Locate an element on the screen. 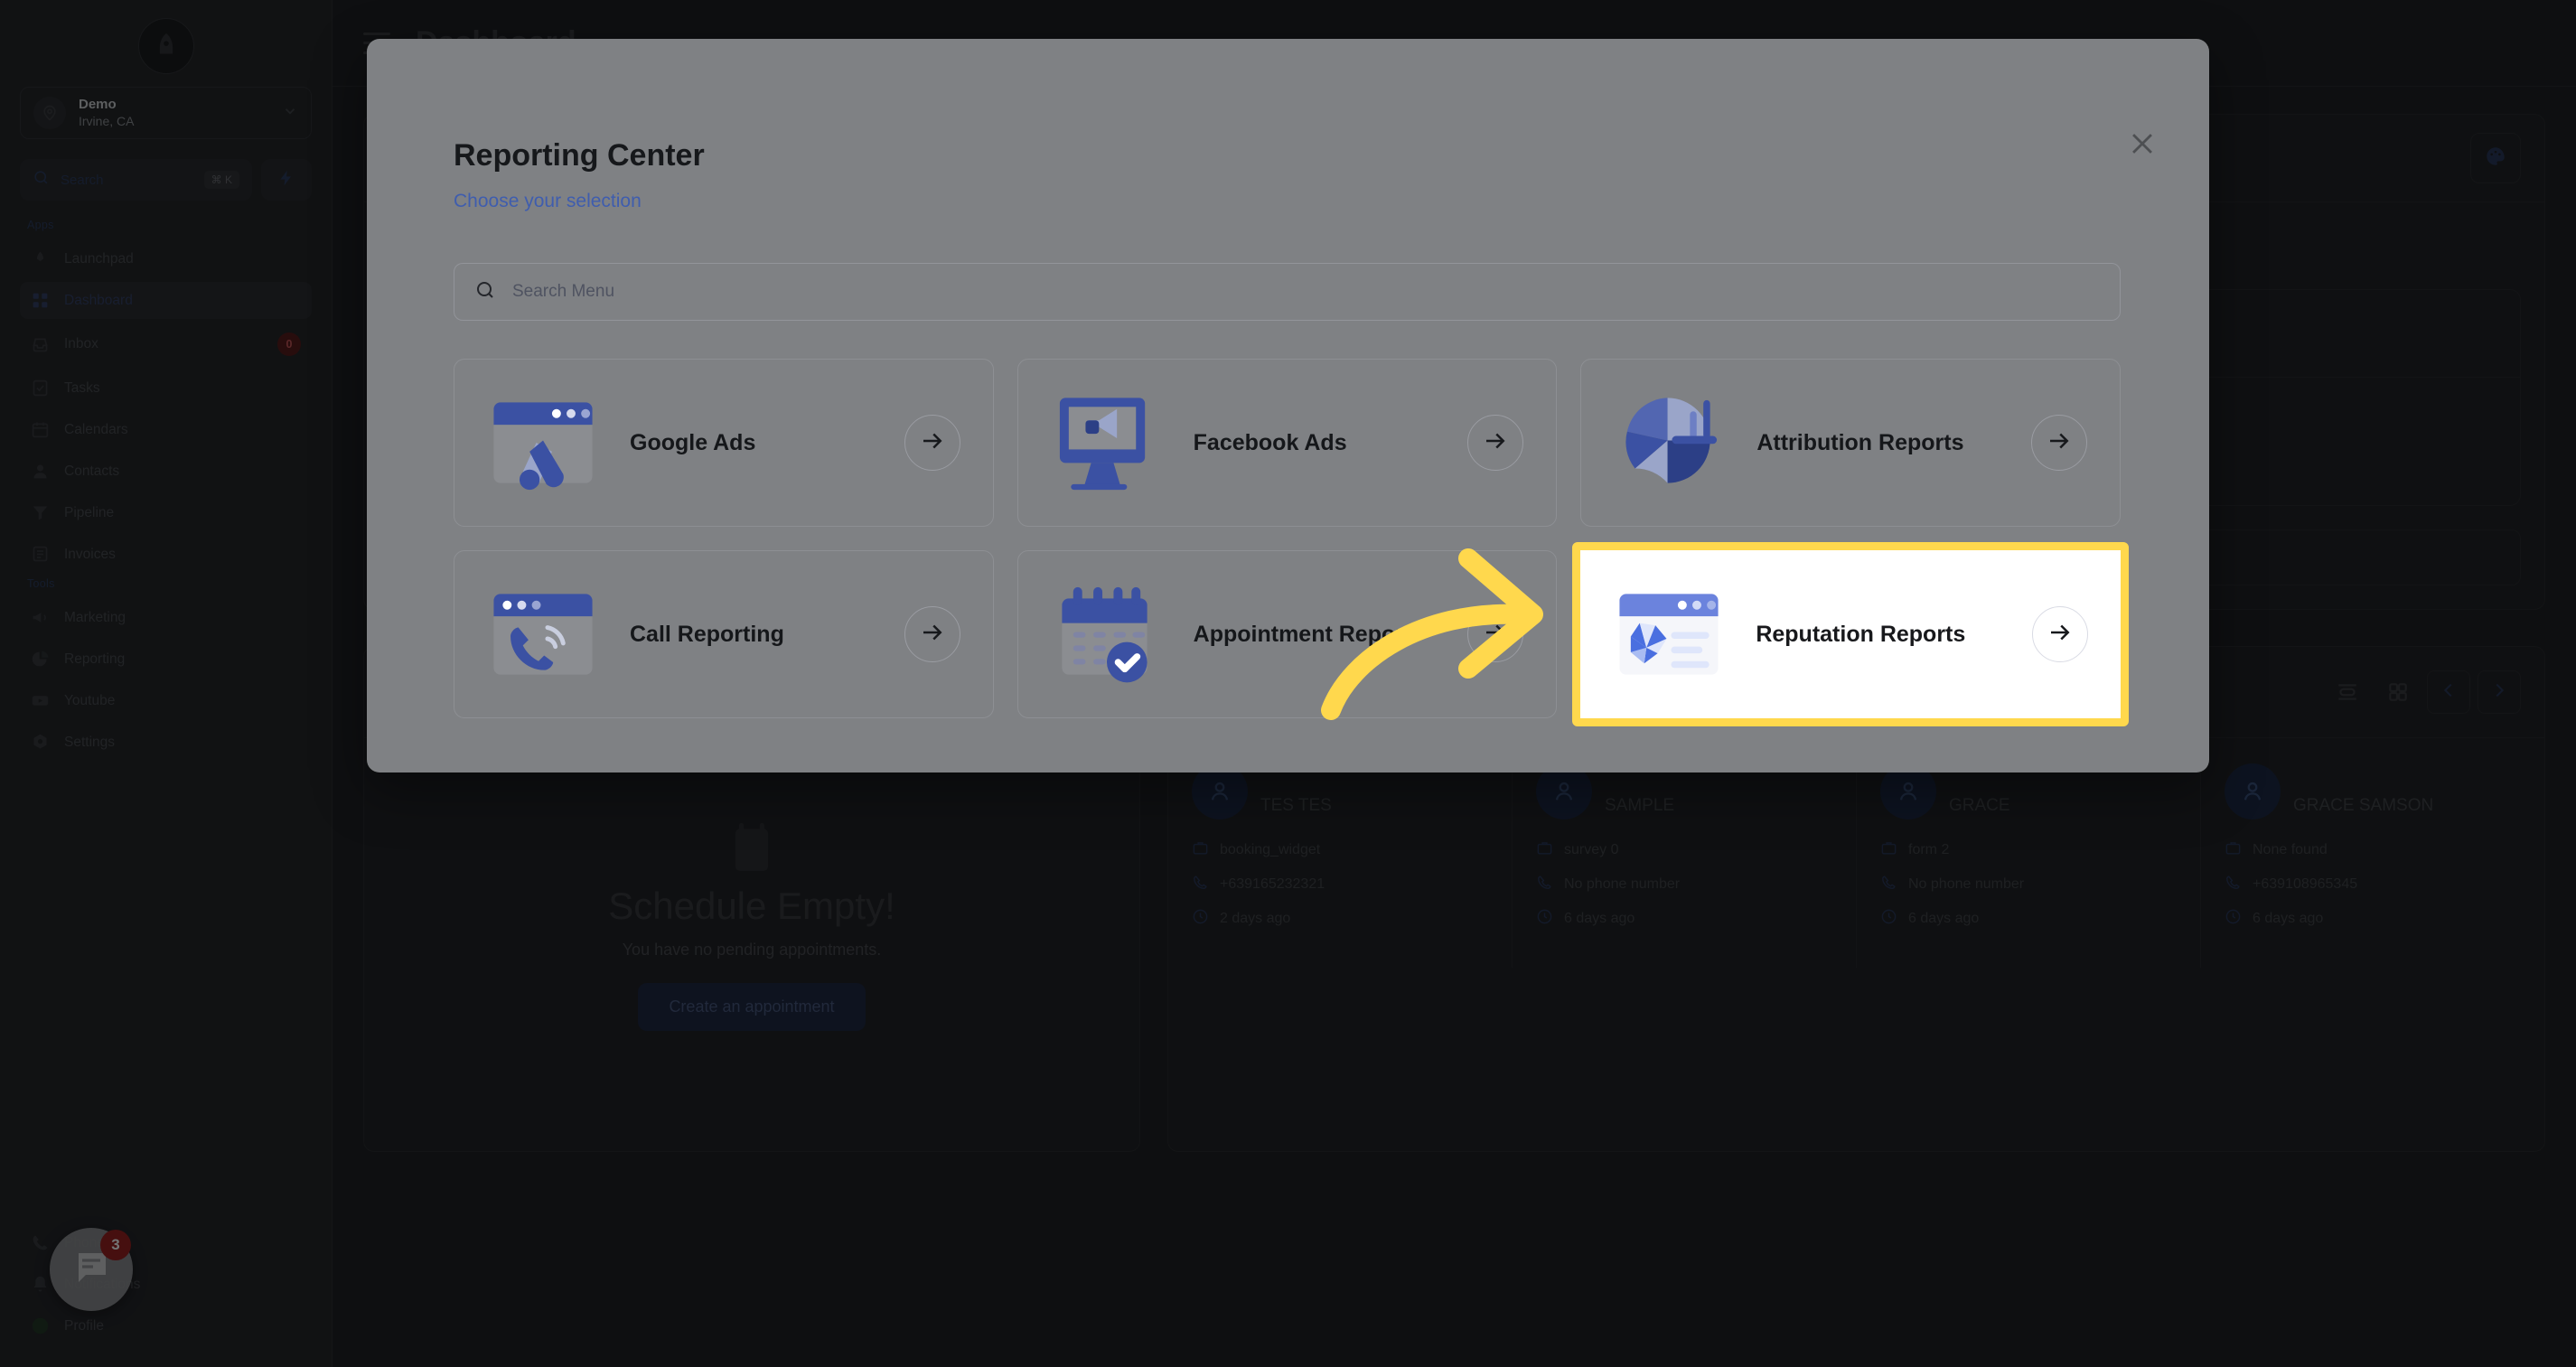 The width and height of the screenshot is (2576, 1367). modal-close-button is located at coordinates (2142, 145).